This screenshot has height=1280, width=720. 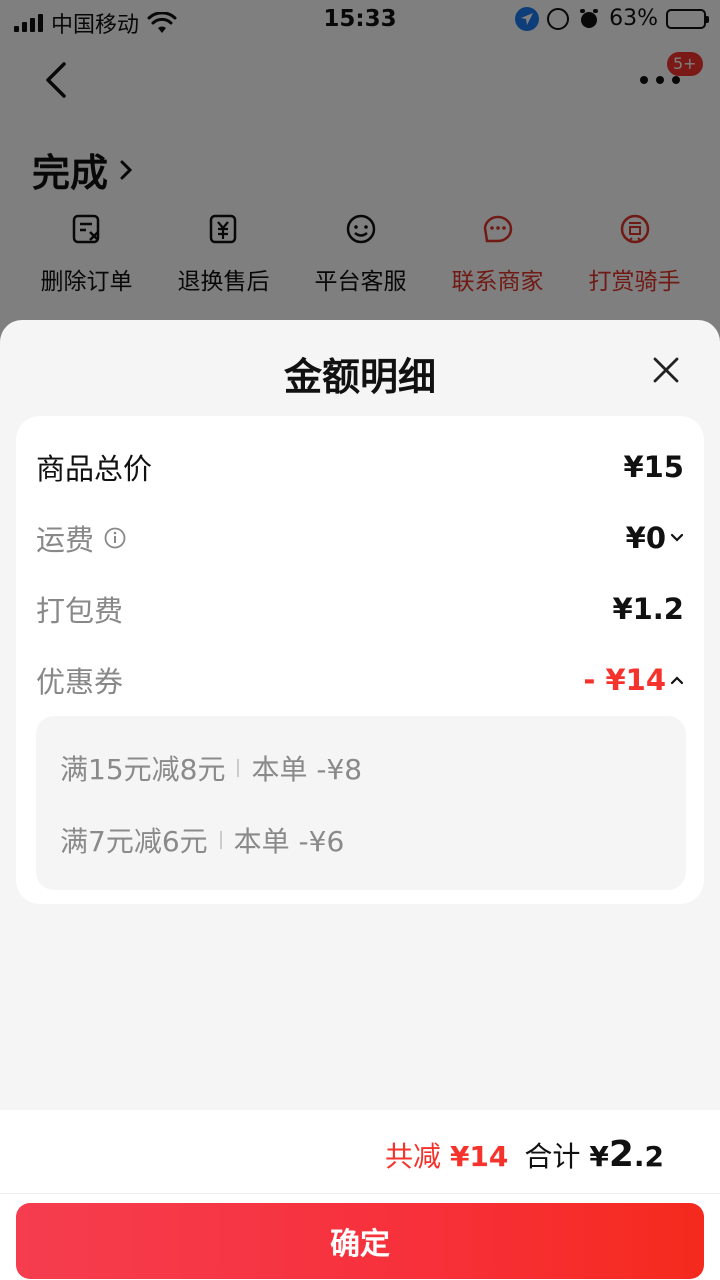 What do you see at coordinates (552, 1156) in the screenshot?
I see `total-label: 合计` at bounding box center [552, 1156].